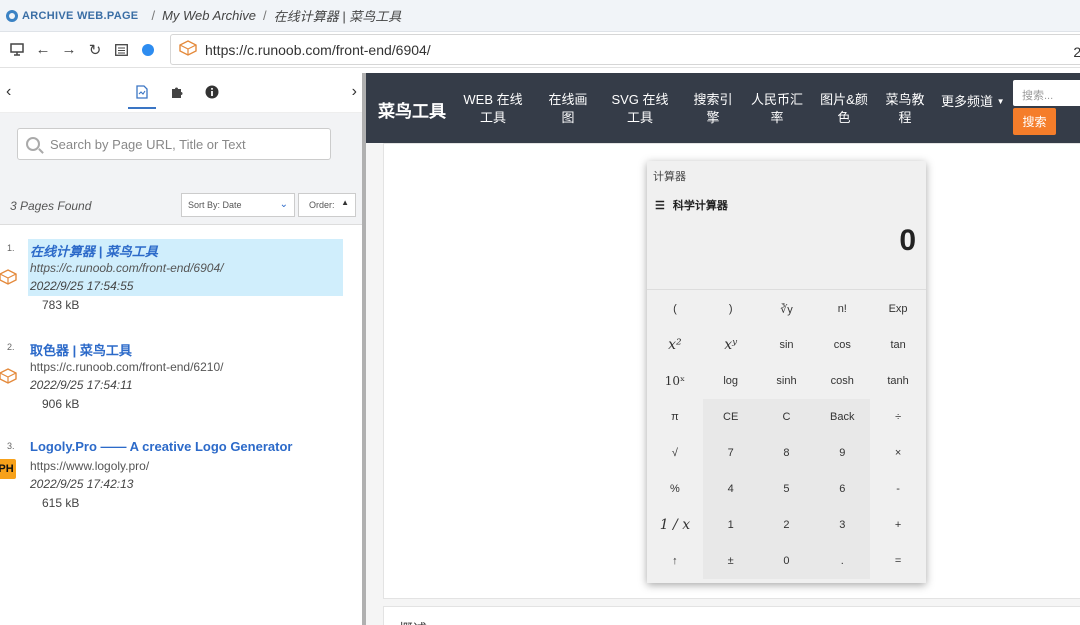  What do you see at coordinates (777, 109) in the screenshot?
I see `nav-link: 人民币汇 率` at bounding box center [777, 109].